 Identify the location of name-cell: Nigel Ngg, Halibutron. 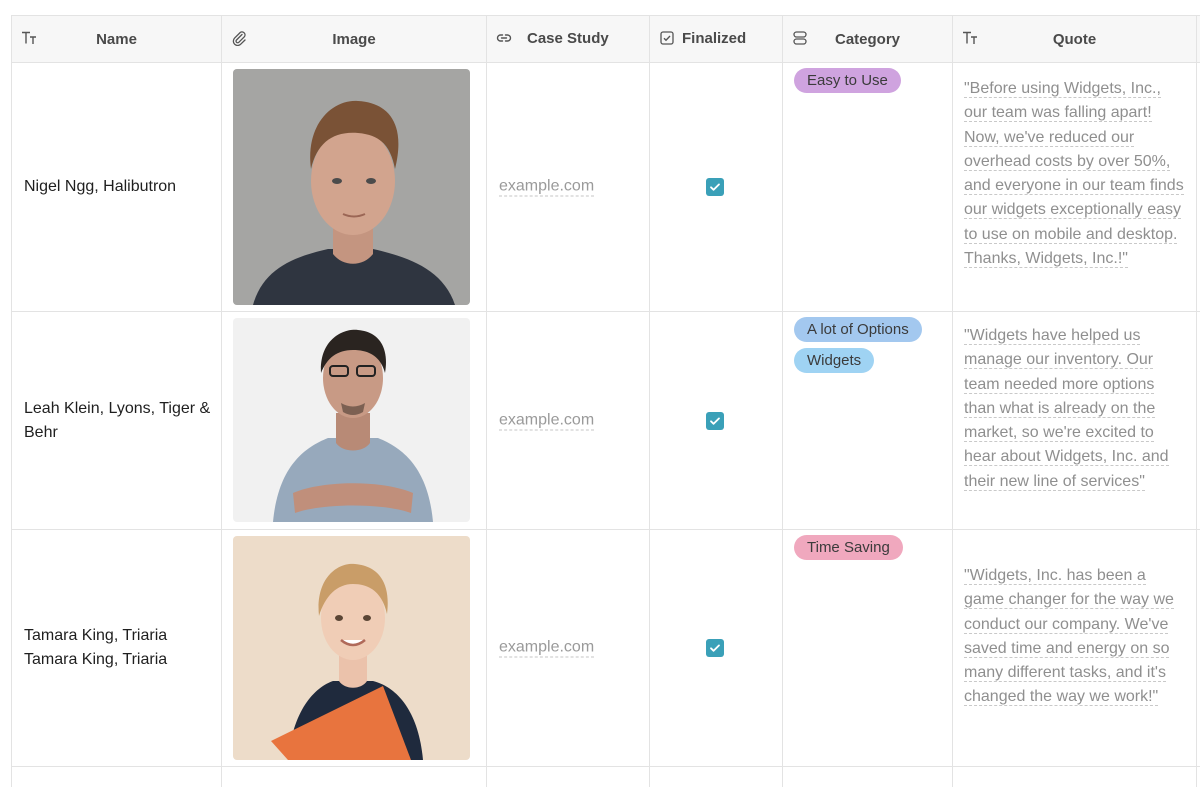
(117, 187).